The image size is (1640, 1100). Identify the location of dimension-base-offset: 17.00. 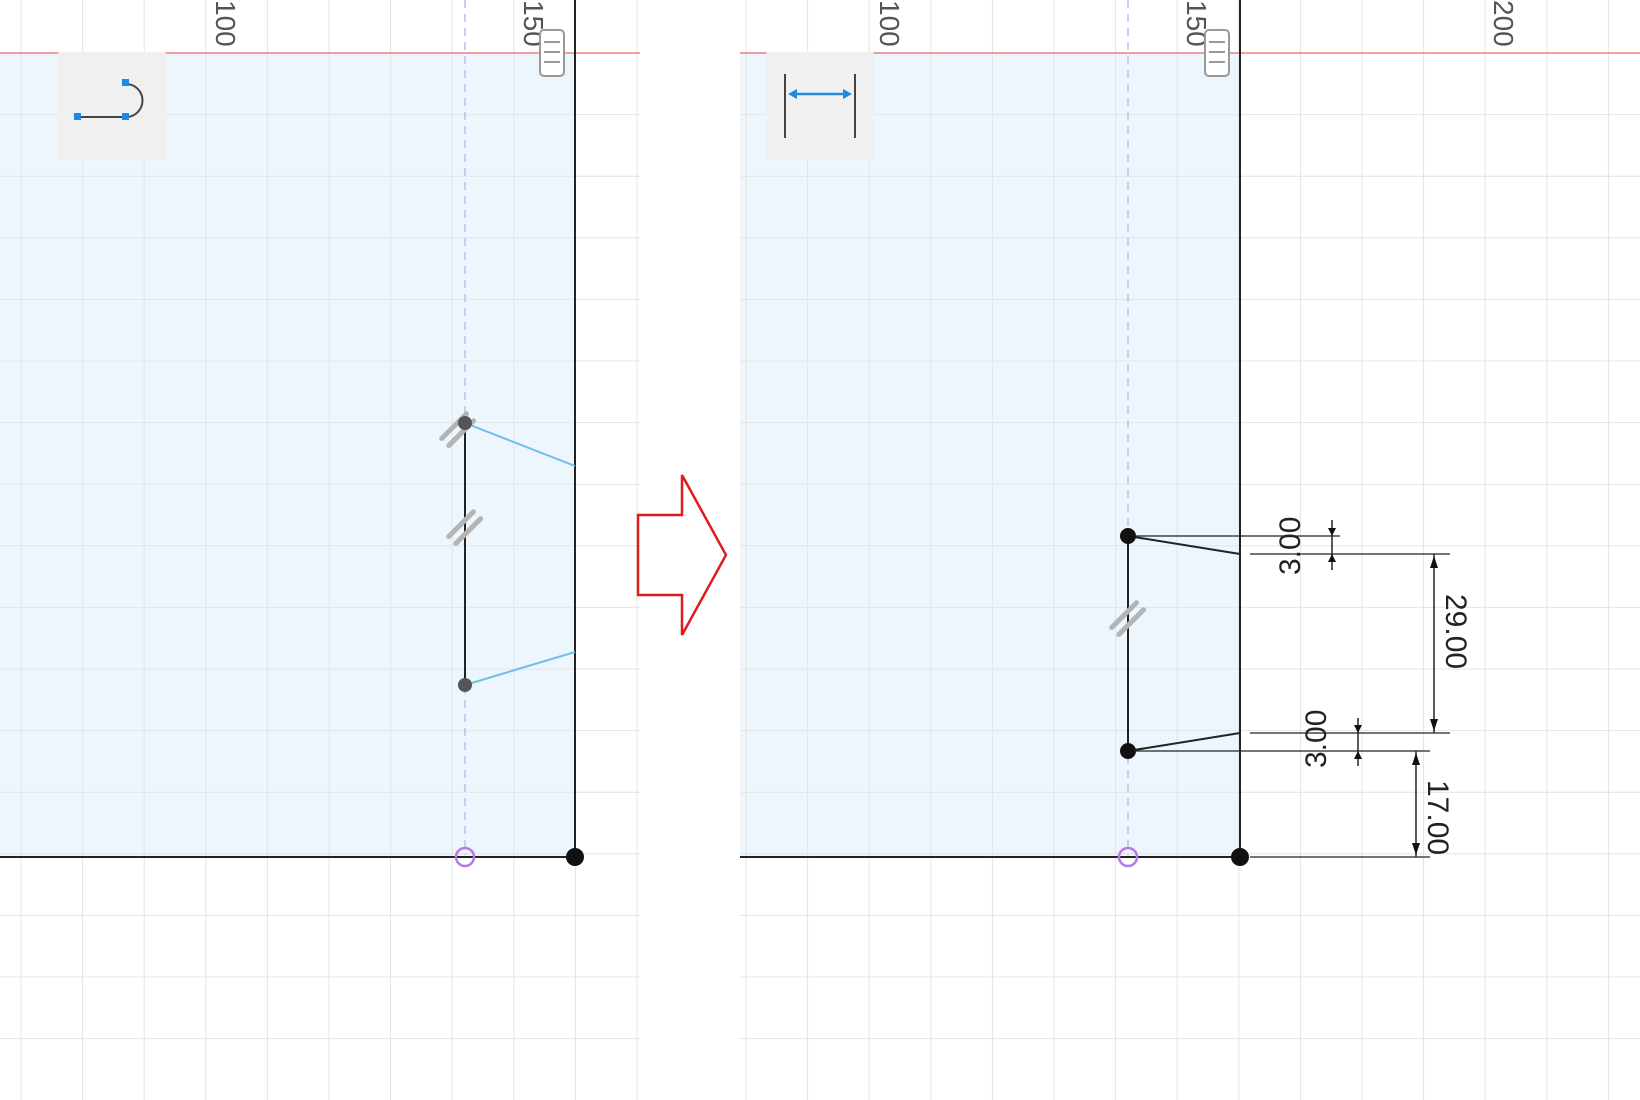
(1433, 804).